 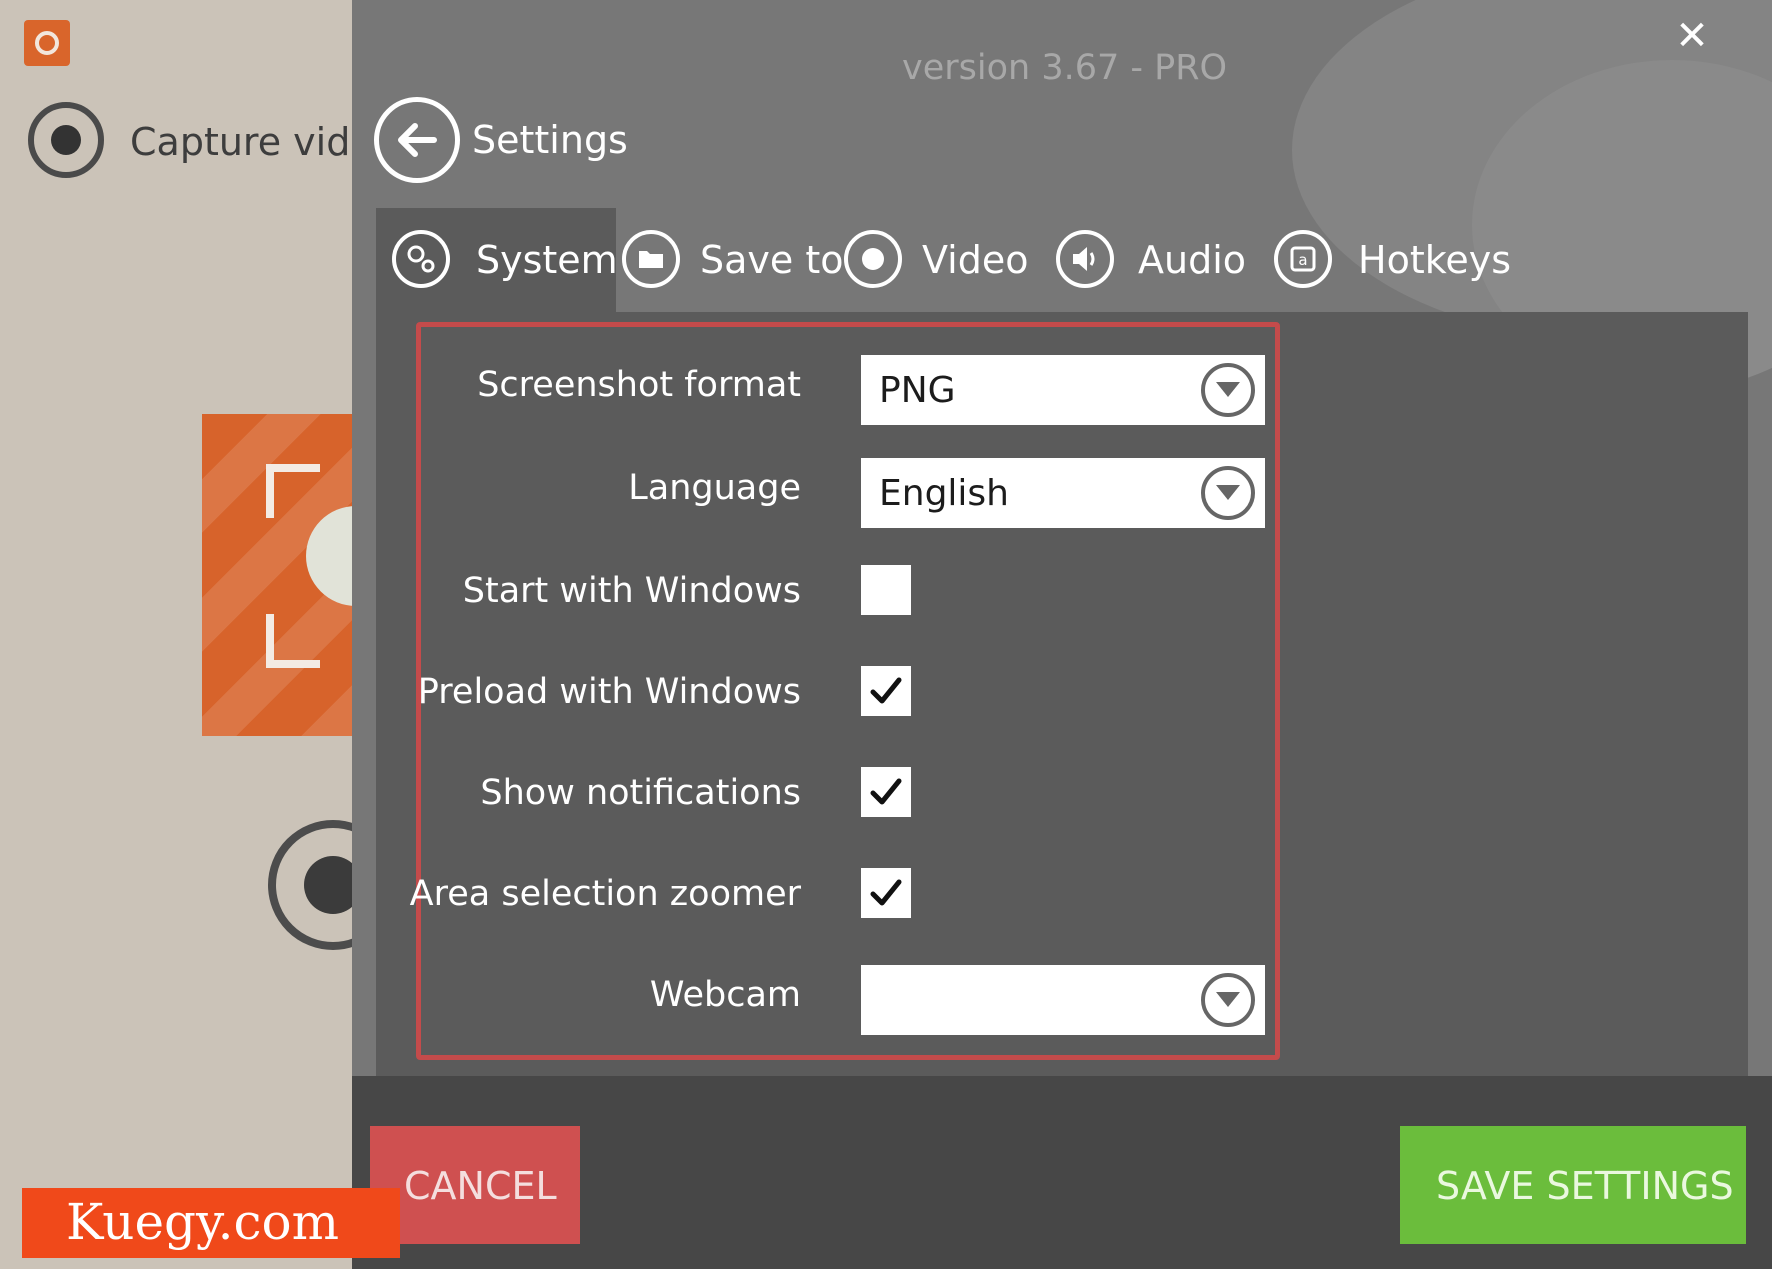 I want to click on footer-bar: CANCEL SAVE SETTINGS, so click(x=1062, y=1172).